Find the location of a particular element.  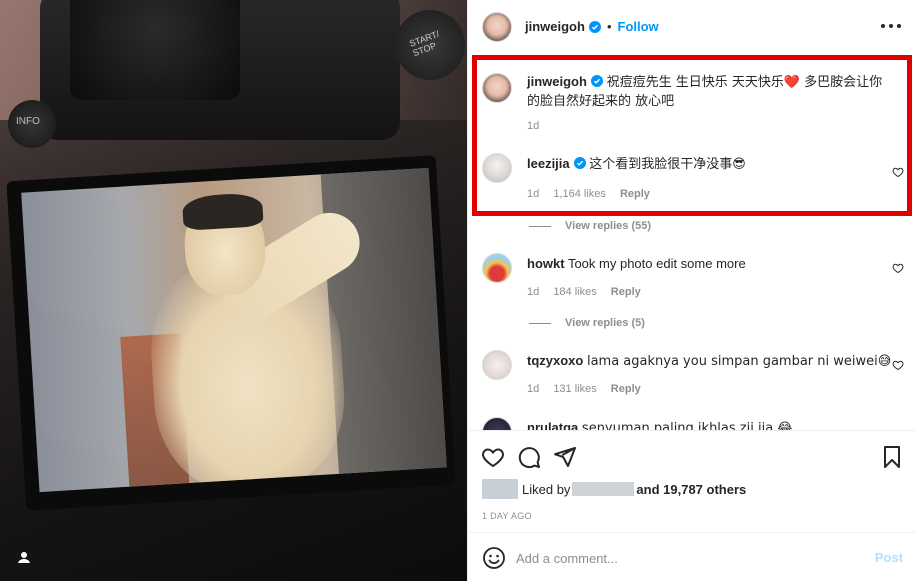

comment-username: howkt is located at coordinates (546, 263).